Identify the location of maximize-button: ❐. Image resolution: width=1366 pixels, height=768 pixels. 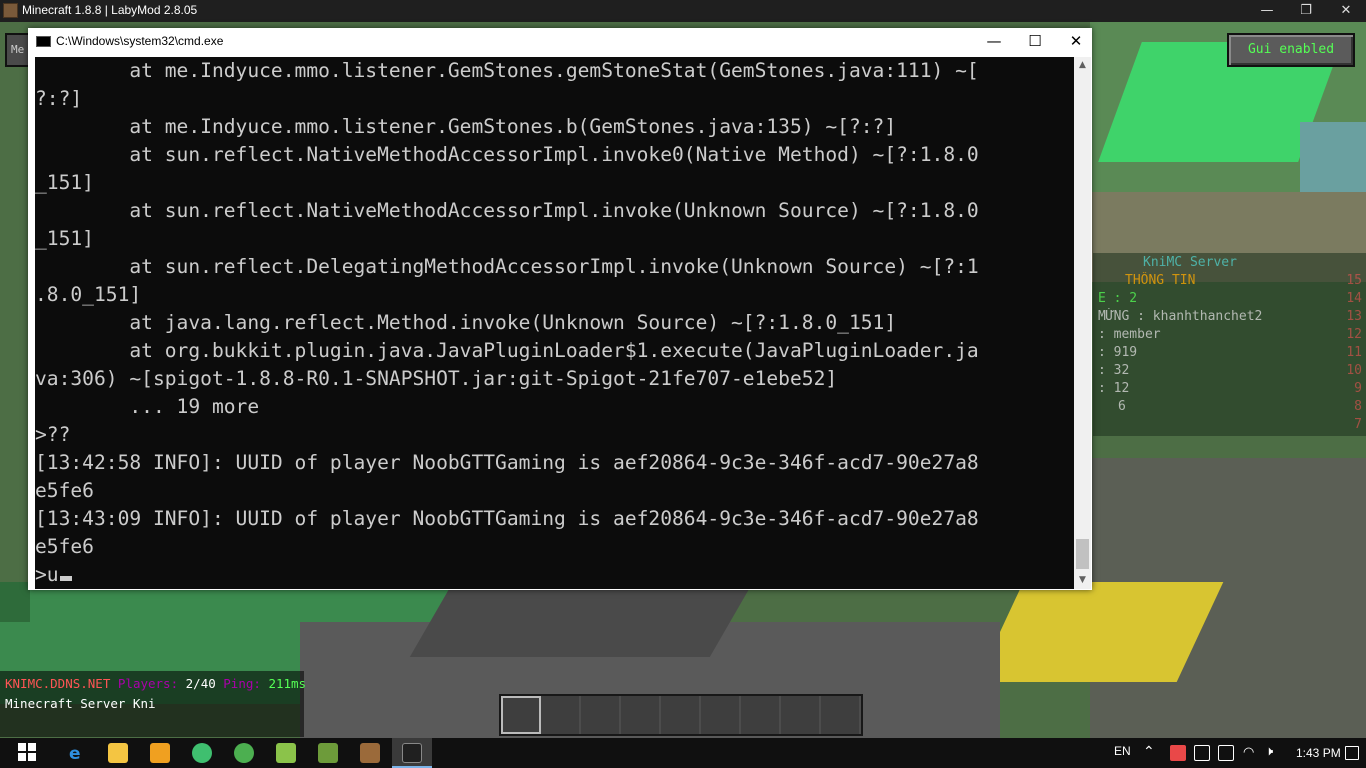
(1306, 11).